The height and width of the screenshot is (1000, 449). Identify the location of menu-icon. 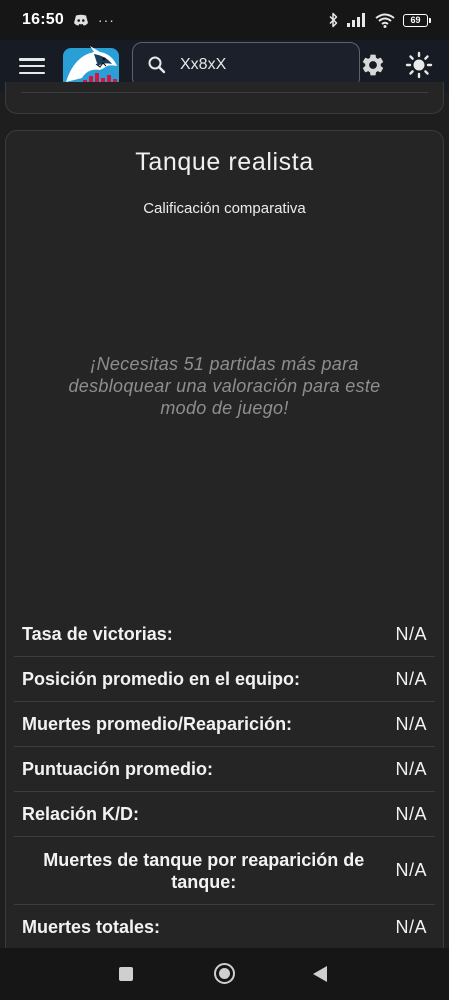
(32, 66).